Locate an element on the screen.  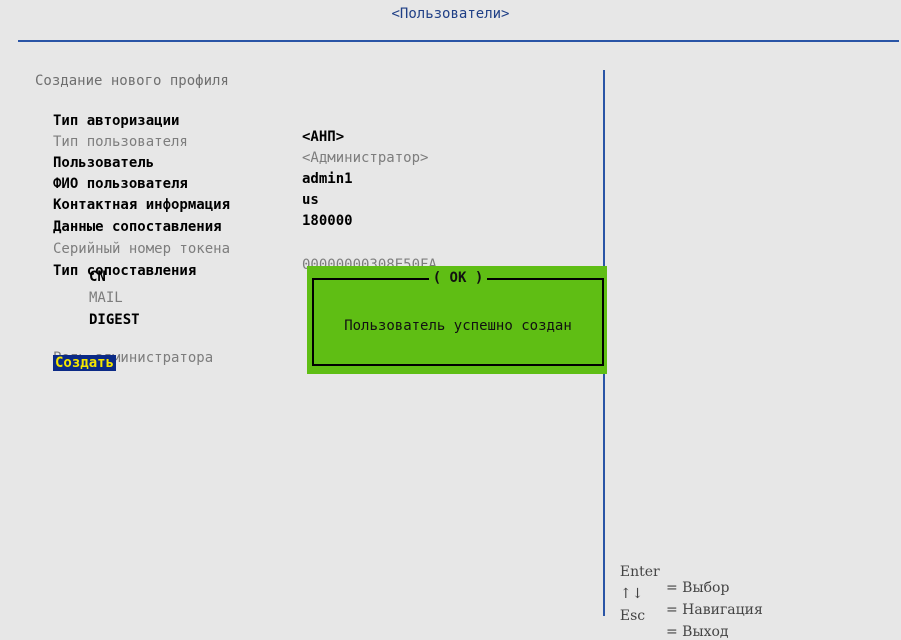
user-type-value: <Администратор> is located at coordinates (365, 158).